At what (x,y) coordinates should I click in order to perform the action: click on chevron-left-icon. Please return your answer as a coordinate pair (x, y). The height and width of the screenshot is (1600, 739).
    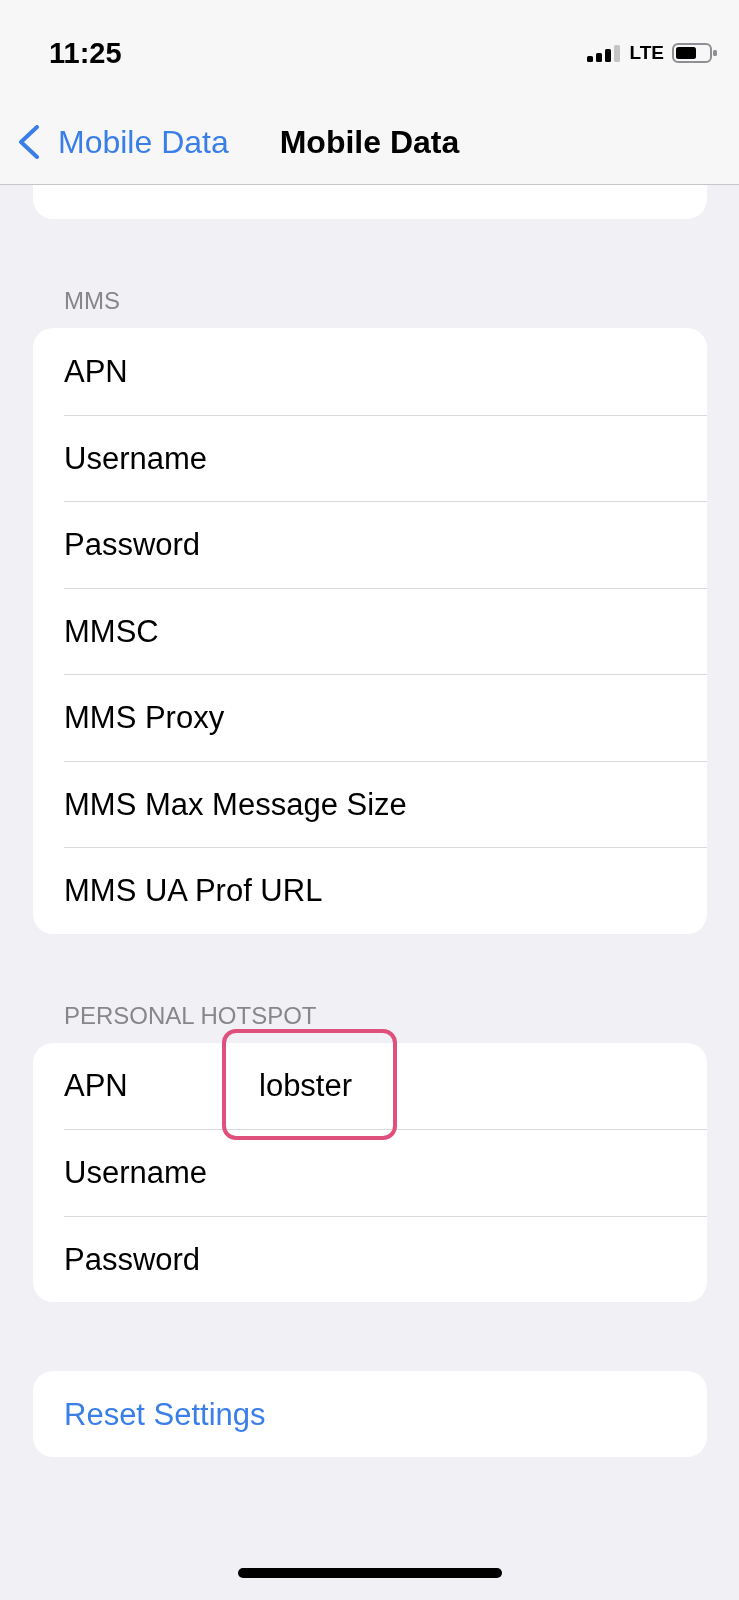
    Looking at the image, I should click on (29, 142).